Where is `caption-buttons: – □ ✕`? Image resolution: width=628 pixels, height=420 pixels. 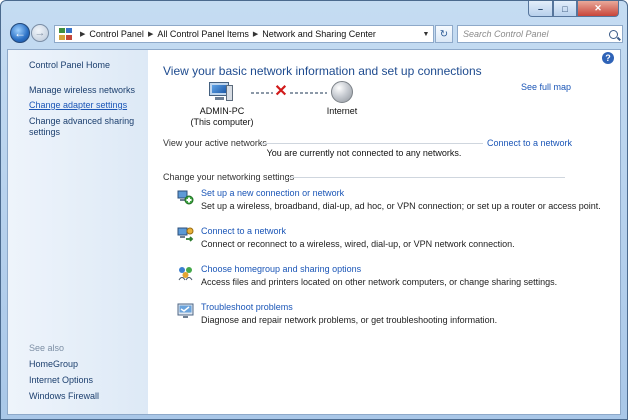
caption-buttons: – □ ✕ is located at coordinates (573, 9).